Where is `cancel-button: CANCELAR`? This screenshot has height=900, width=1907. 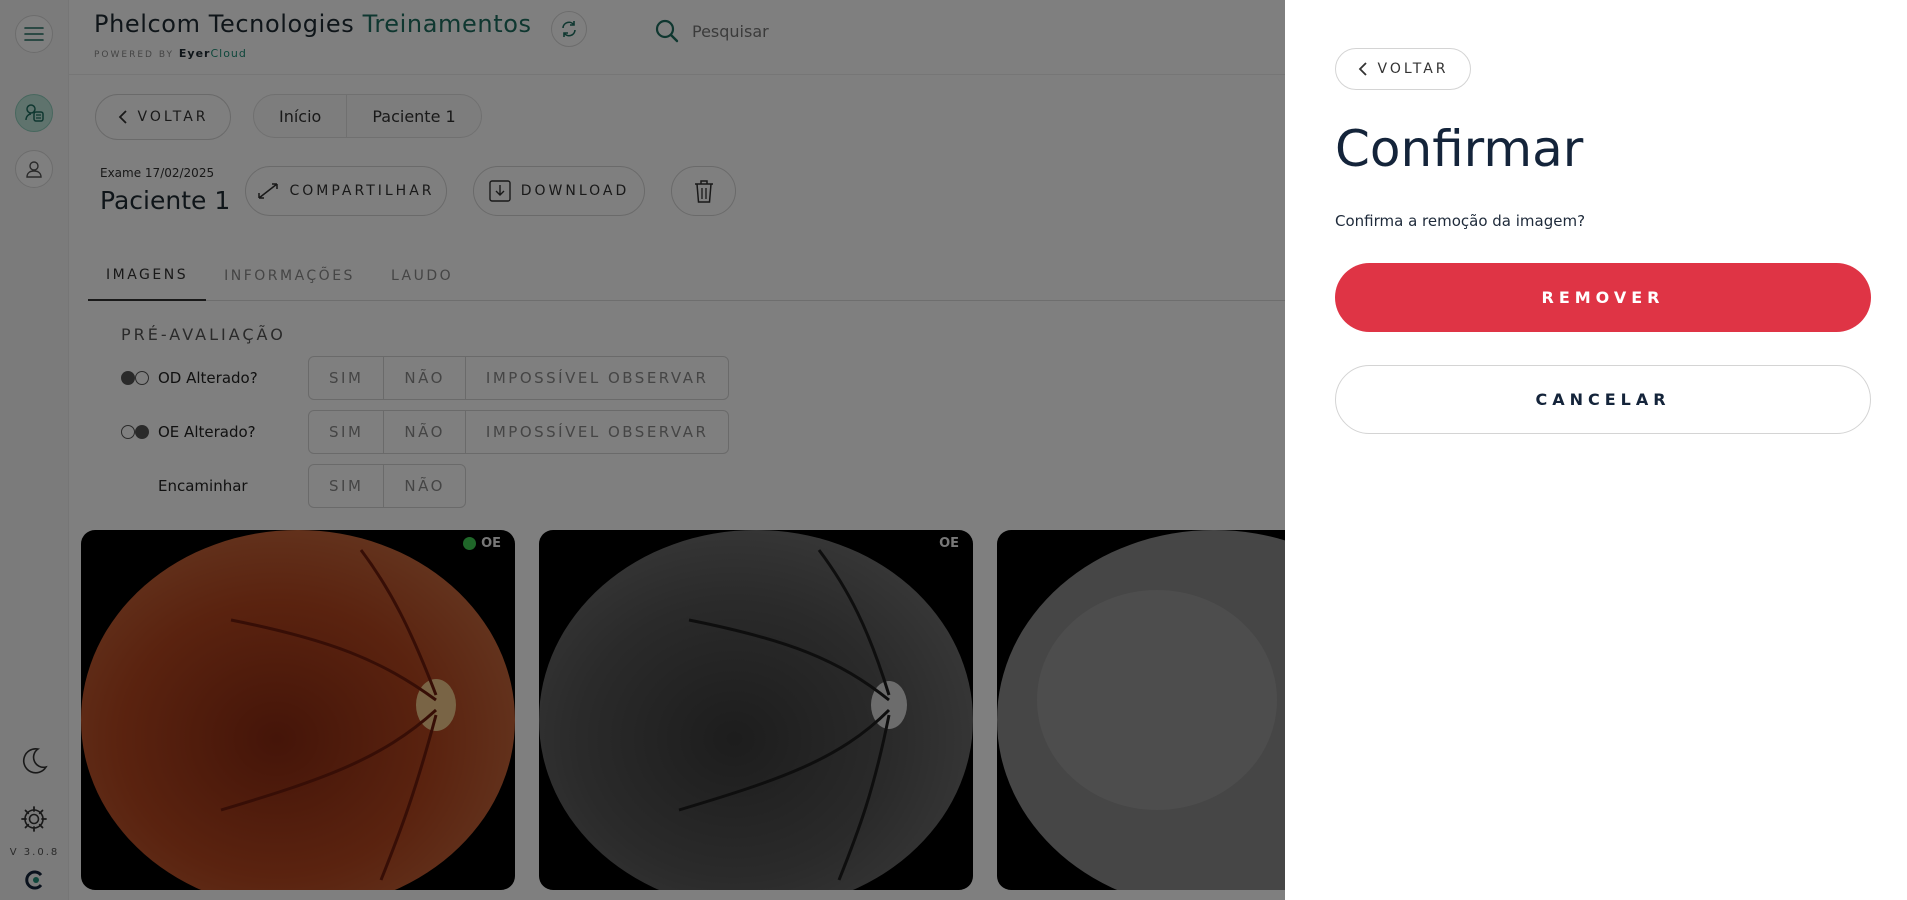
cancel-button: CANCELAR is located at coordinates (1603, 399).